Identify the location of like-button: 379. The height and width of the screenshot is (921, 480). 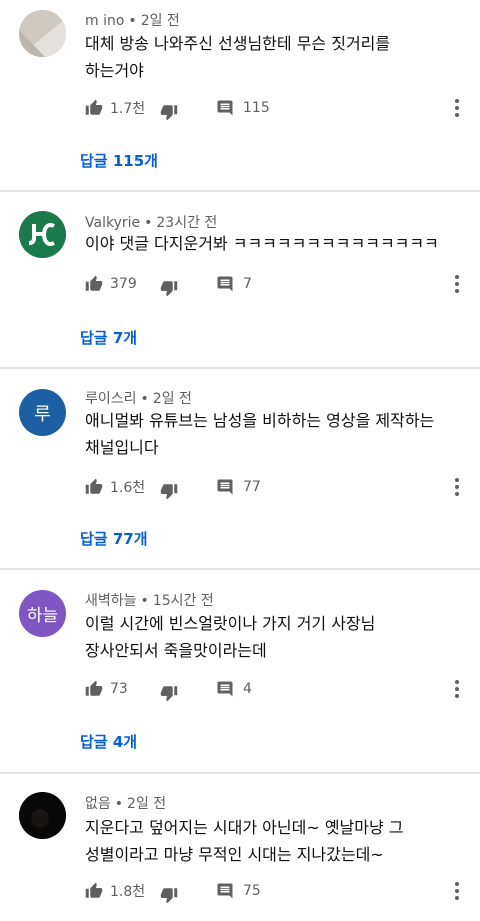
(111, 284).